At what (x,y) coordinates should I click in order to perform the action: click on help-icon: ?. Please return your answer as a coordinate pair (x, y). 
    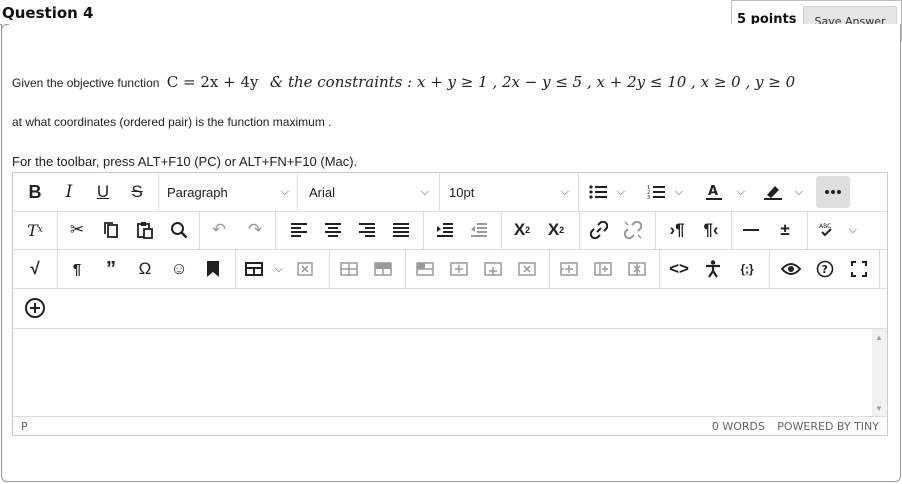
    Looking at the image, I should click on (825, 269).